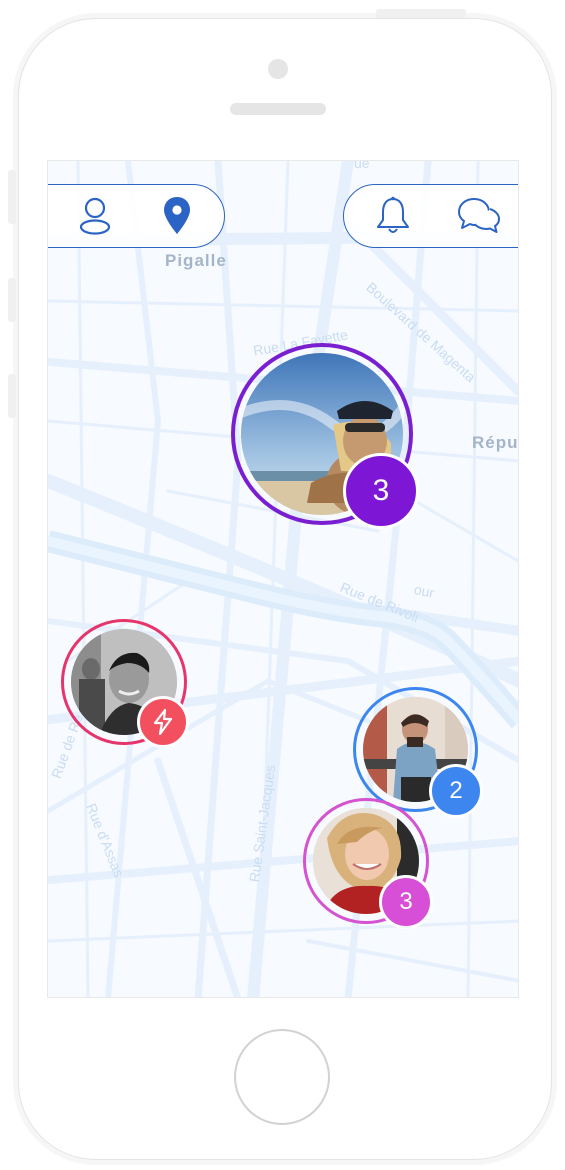  What do you see at coordinates (368, 863) in the screenshot?
I see `user-marker-blonde-woman: 3` at bounding box center [368, 863].